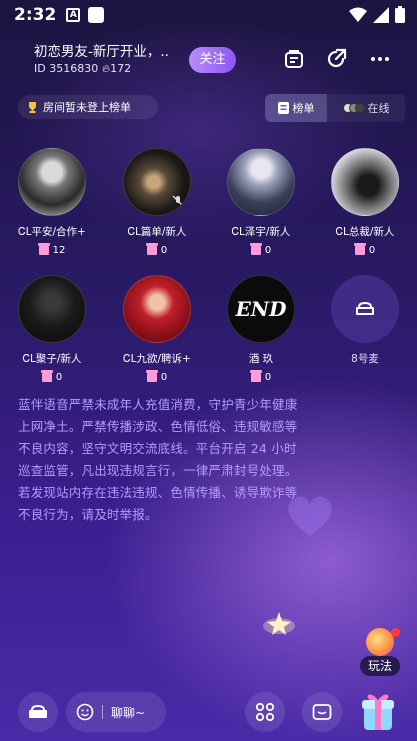 The width and height of the screenshot is (417, 741). Describe the element at coordinates (121, 68) in the screenshot. I see `heat-value: 172` at that location.